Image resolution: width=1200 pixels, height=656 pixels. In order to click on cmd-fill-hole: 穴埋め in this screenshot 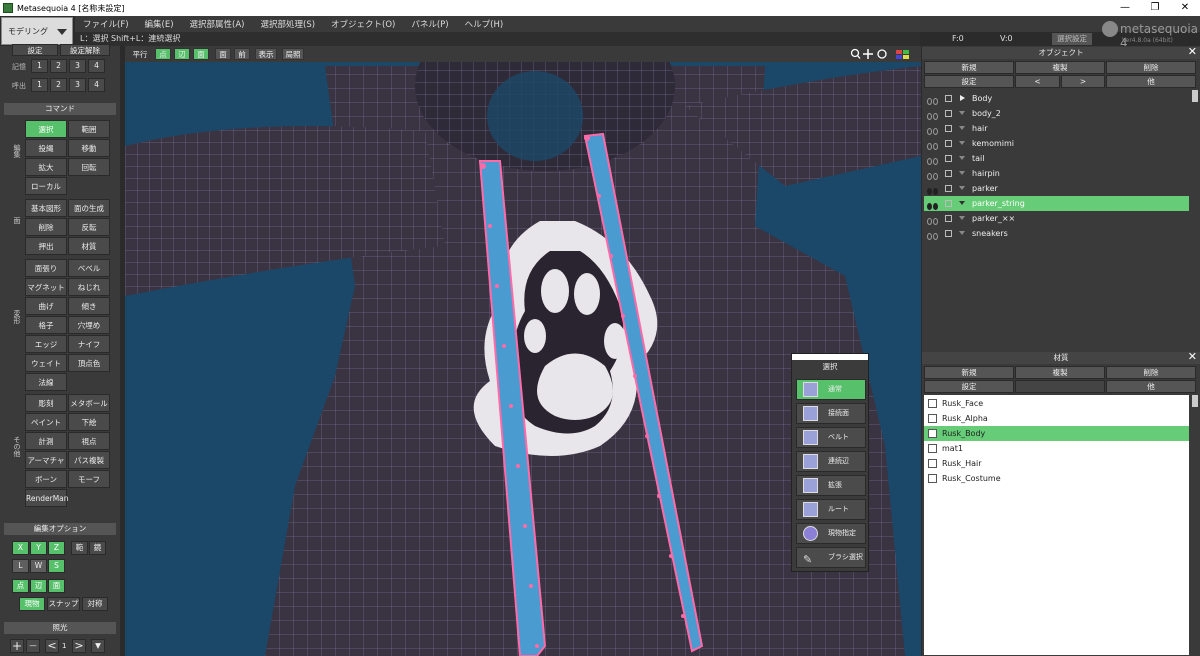, I will do `click(89, 325)`.